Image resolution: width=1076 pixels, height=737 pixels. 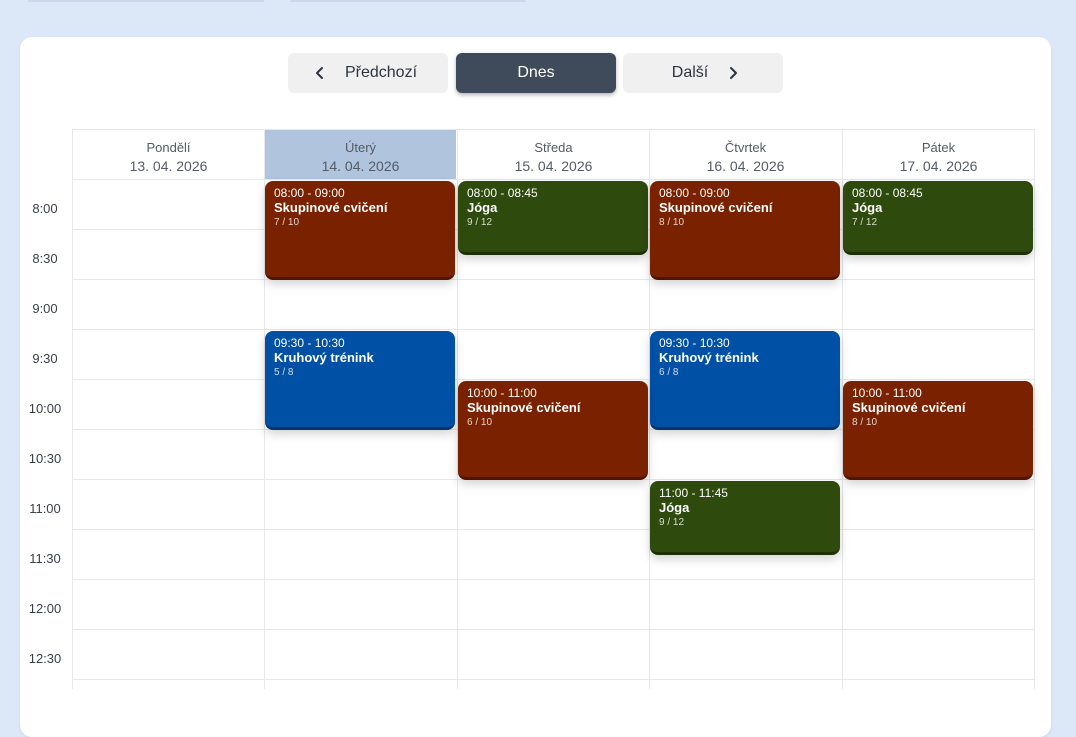 What do you see at coordinates (360, 230) in the screenshot?
I see `event-block: 08:00 - 09:00 Skupinové cvičení 7 / 10` at bounding box center [360, 230].